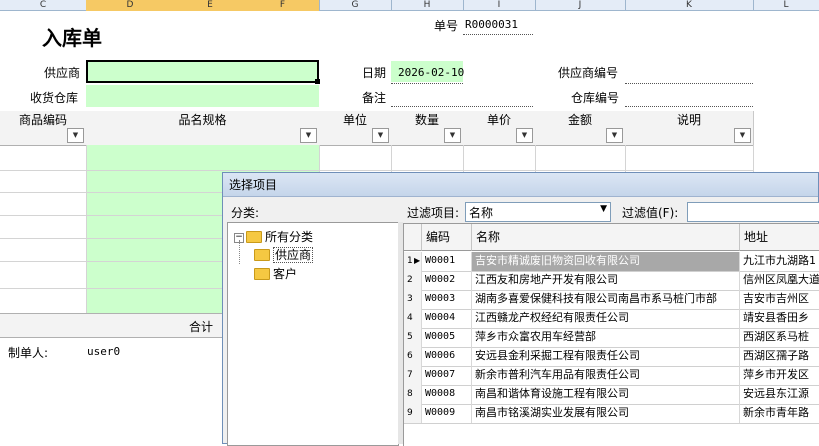 This screenshot has width=819, height=446. Describe the element at coordinates (433, 213) in the screenshot. I see `filter-item-label: 过滤项目:` at that location.